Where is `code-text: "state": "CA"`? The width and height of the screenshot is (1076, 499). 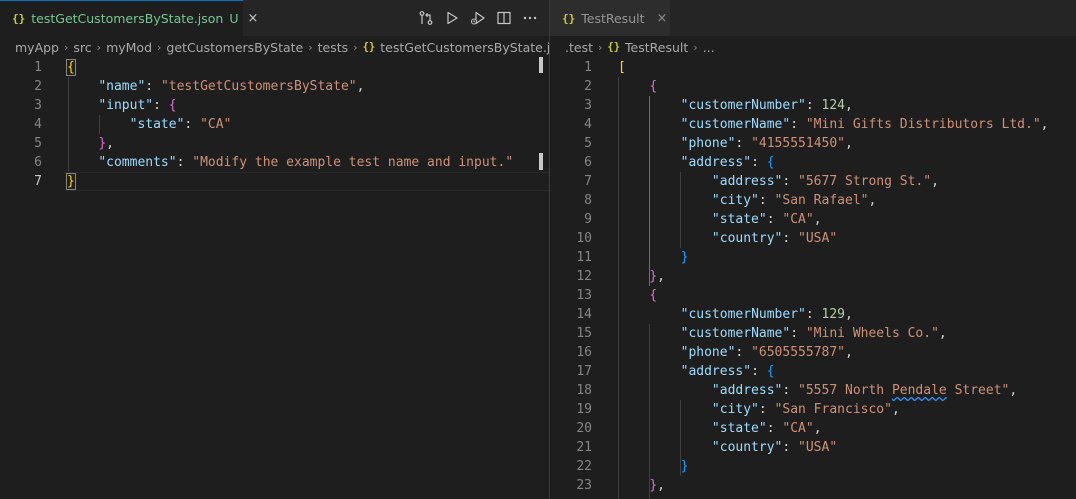
code-text: "state": "CA" is located at coordinates (149, 124).